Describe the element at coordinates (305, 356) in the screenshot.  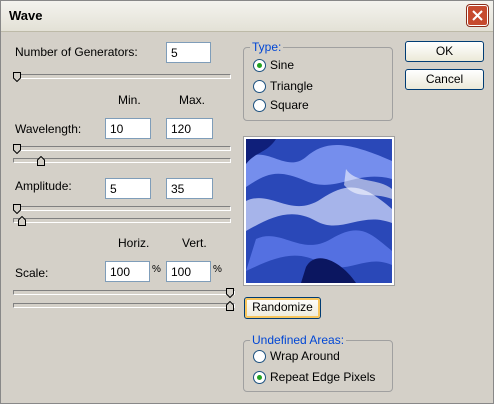
I see `radio-label: Wrap Around` at that location.